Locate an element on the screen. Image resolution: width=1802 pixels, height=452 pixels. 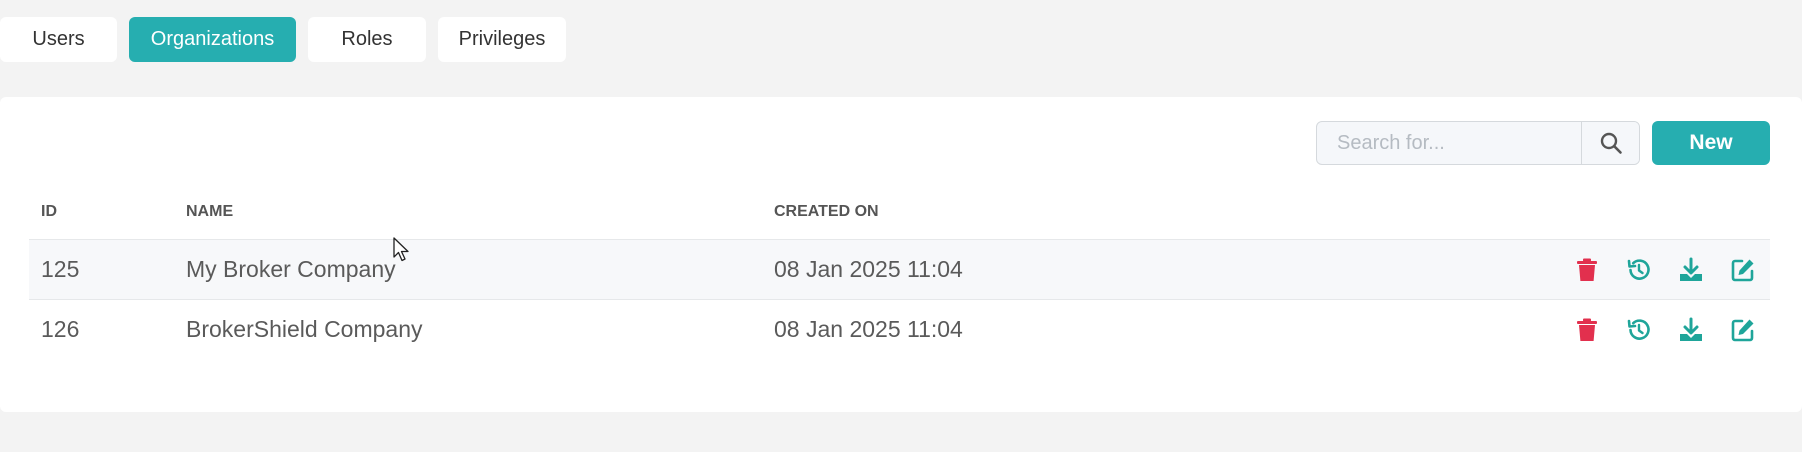
column-header-created-on: CREATED ON is located at coordinates (826, 212).